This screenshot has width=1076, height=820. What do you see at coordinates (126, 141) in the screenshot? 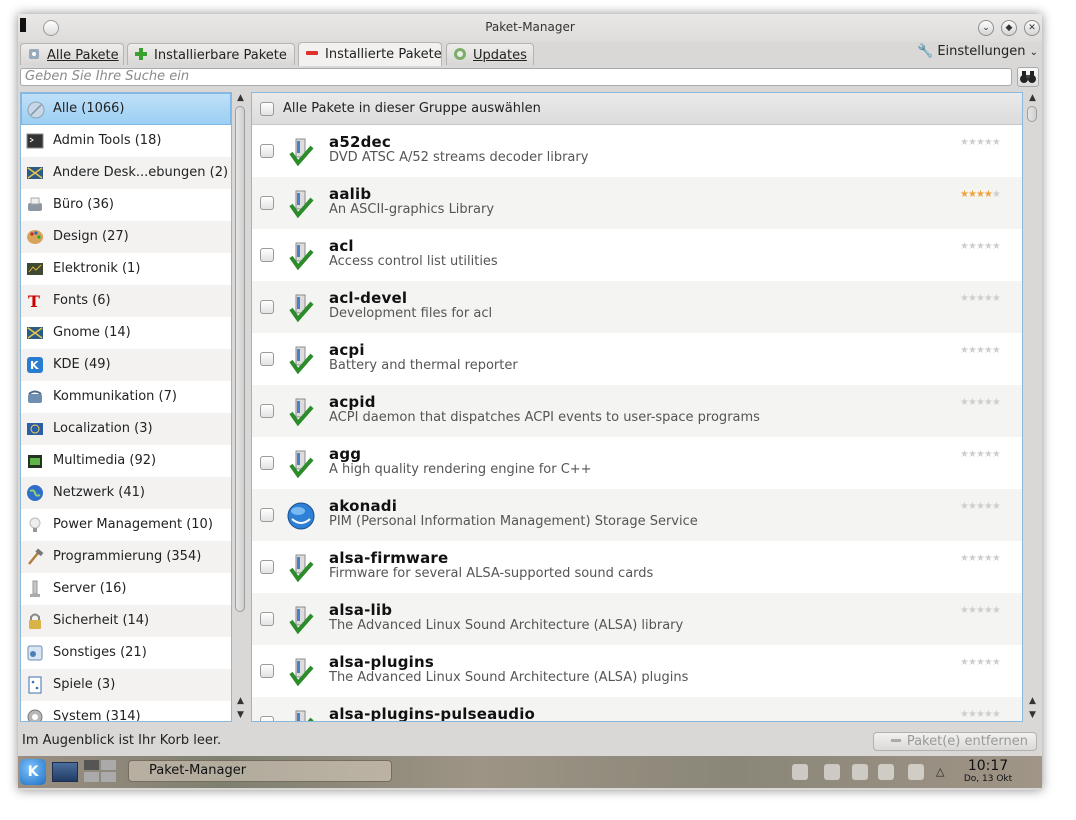
I see `category-item-admin-tools: Admin Tools (18)` at bounding box center [126, 141].